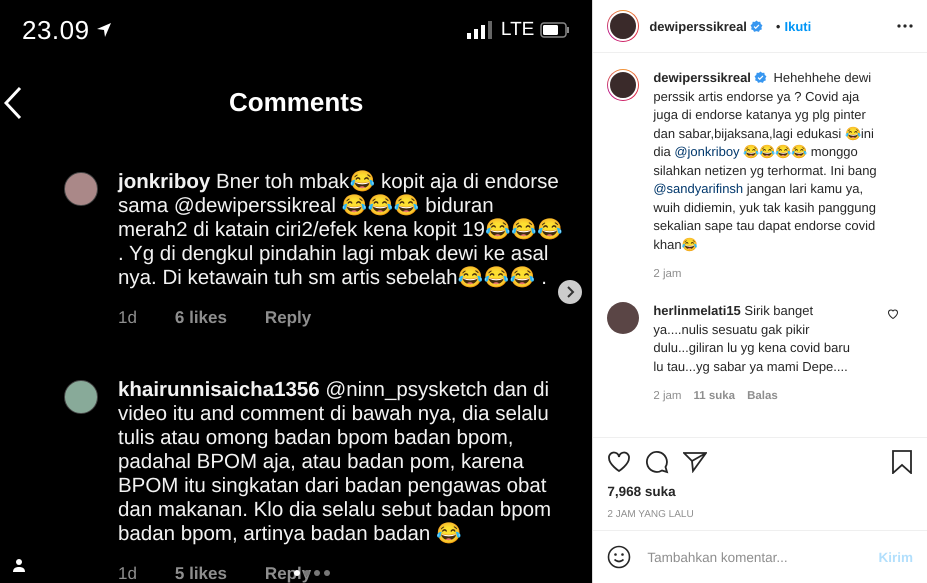 The height and width of the screenshot is (583, 927). I want to click on signal-bars-icon, so click(479, 30).